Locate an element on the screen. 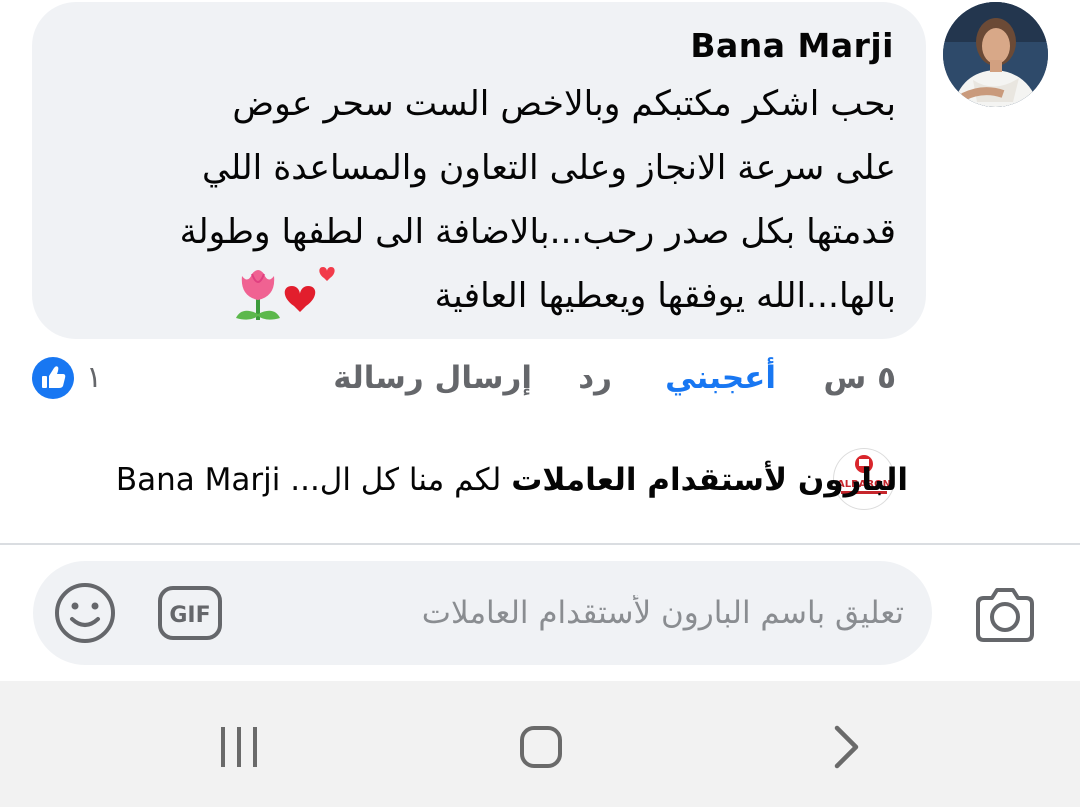  camera-icon is located at coordinates (1005, 615).